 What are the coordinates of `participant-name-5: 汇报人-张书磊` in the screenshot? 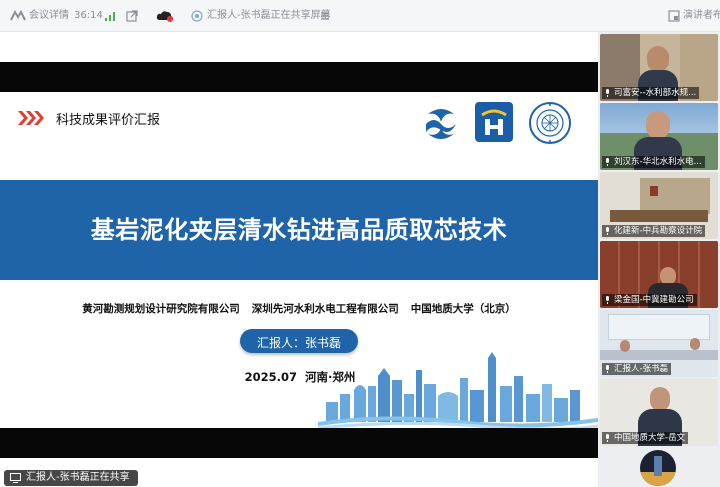 It's located at (641, 369).